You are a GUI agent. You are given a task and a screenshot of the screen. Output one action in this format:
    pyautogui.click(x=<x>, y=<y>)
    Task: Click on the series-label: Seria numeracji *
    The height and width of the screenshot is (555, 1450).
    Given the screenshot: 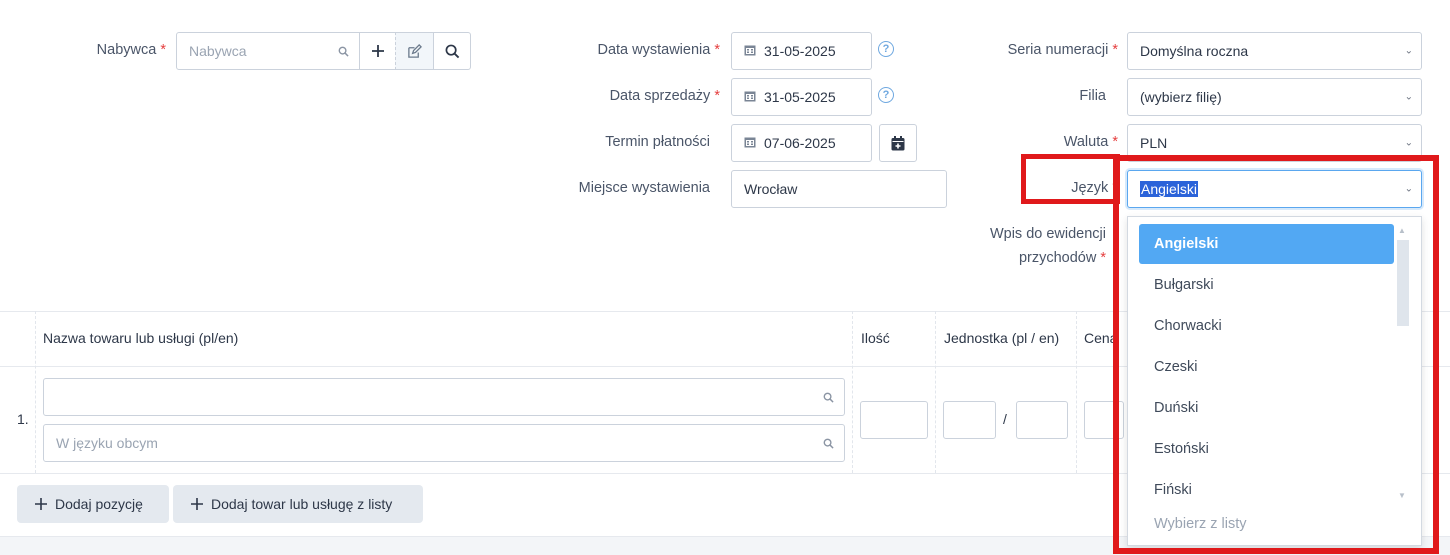 What is the action you would take?
    pyautogui.click(x=1039, y=50)
    